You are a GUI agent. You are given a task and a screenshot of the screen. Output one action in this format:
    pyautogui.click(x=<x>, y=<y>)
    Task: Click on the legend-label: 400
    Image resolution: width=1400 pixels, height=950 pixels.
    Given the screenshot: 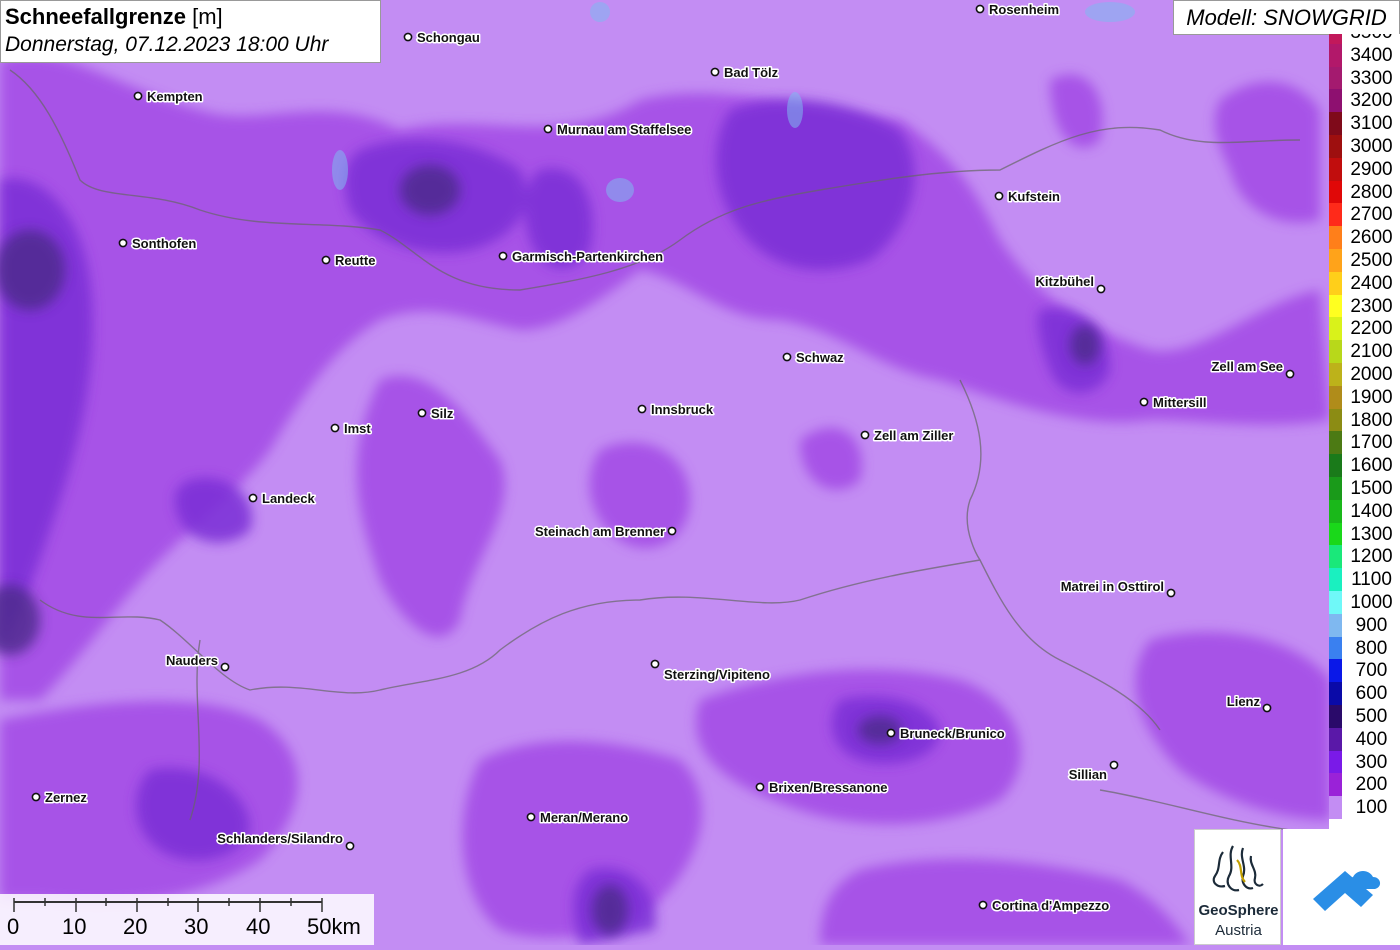 What is the action you would take?
    pyautogui.click(x=1371, y=739)
    